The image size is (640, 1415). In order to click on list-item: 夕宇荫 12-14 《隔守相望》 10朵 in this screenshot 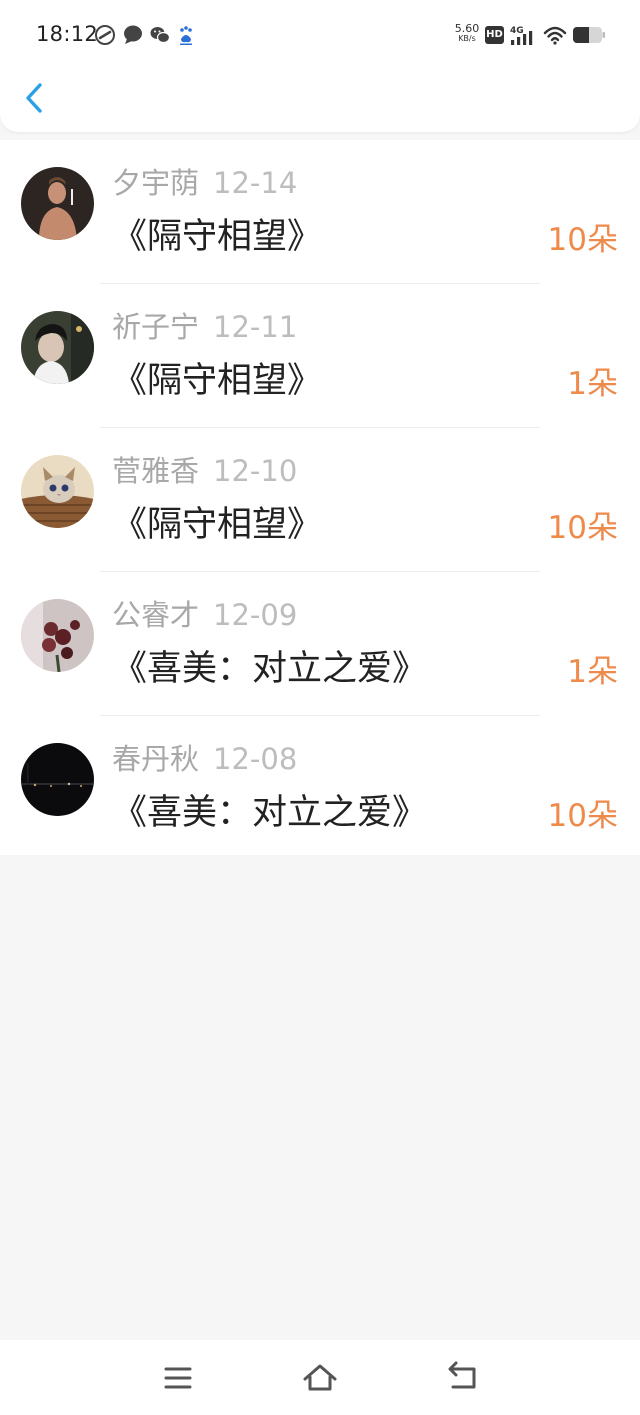, I will do `click(320, 212)`.